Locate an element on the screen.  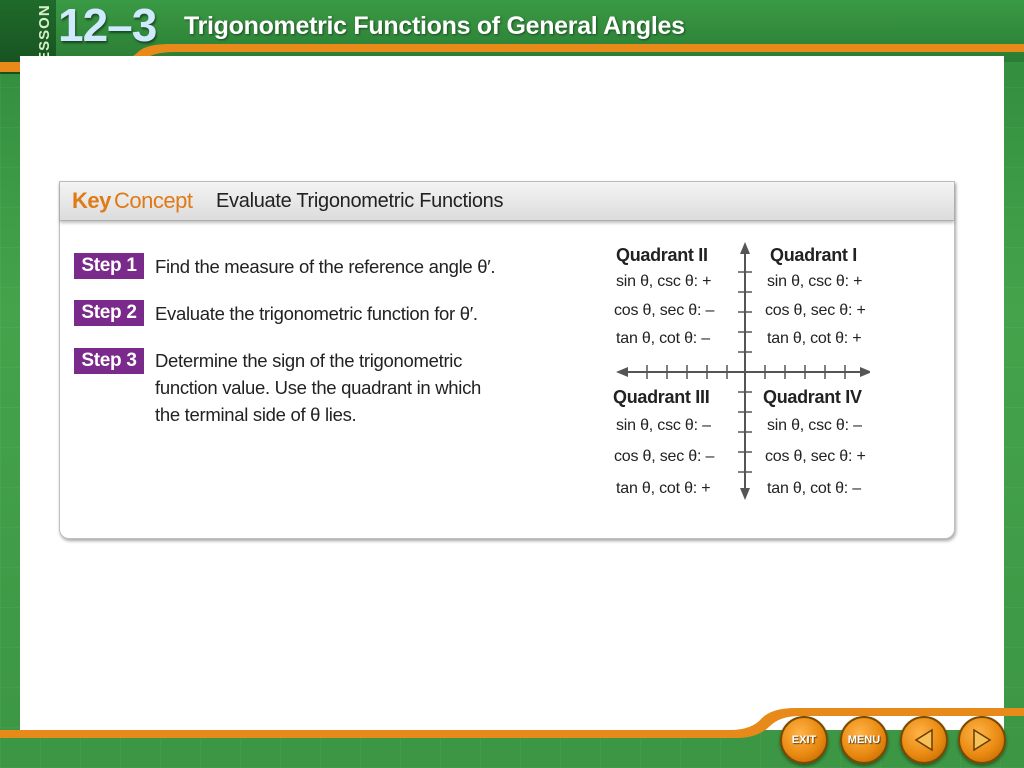
quadrant-1-row: tan θ, cot θ: + is located at coordinates (814, 338).